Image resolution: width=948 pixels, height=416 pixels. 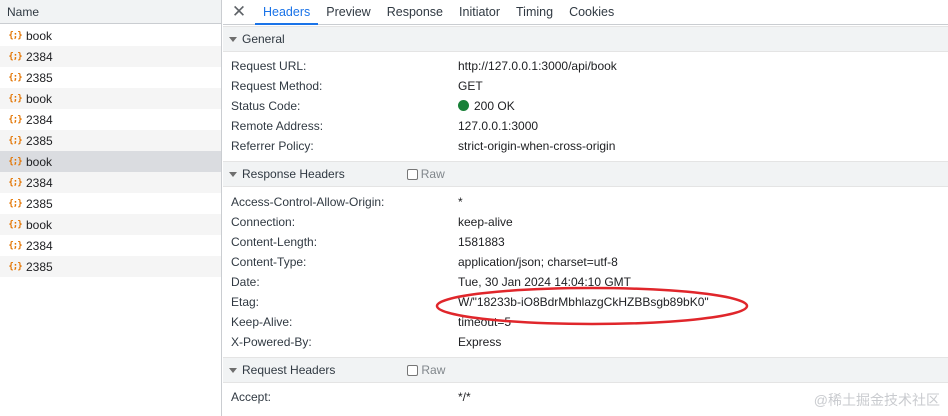 What do you see at coordinates (479, 12) in the screenshot?
I see `tab-initiator: Initiator` at bounding box center [479, 12].